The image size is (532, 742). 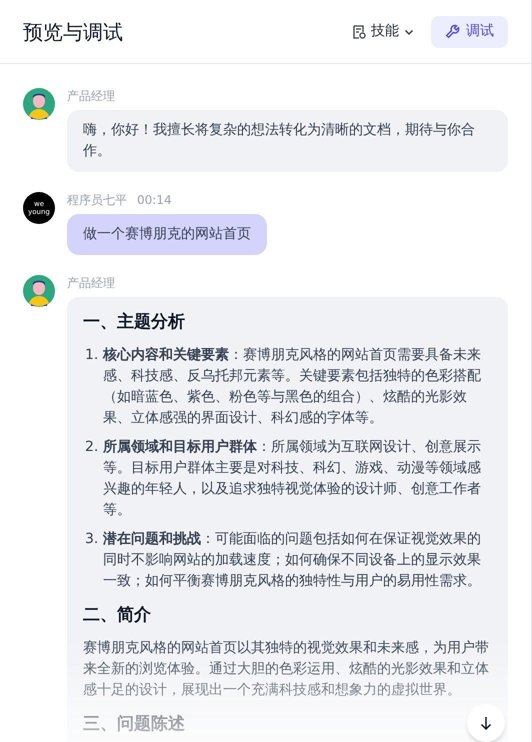 What do you see at coordinates (287, 141) in the screenshot?
I see `message-bubble: 嗨，你好！我擅长将复杂的想法转化为清晰的文档，期待与你合作。` at bounding box center [287, 141].